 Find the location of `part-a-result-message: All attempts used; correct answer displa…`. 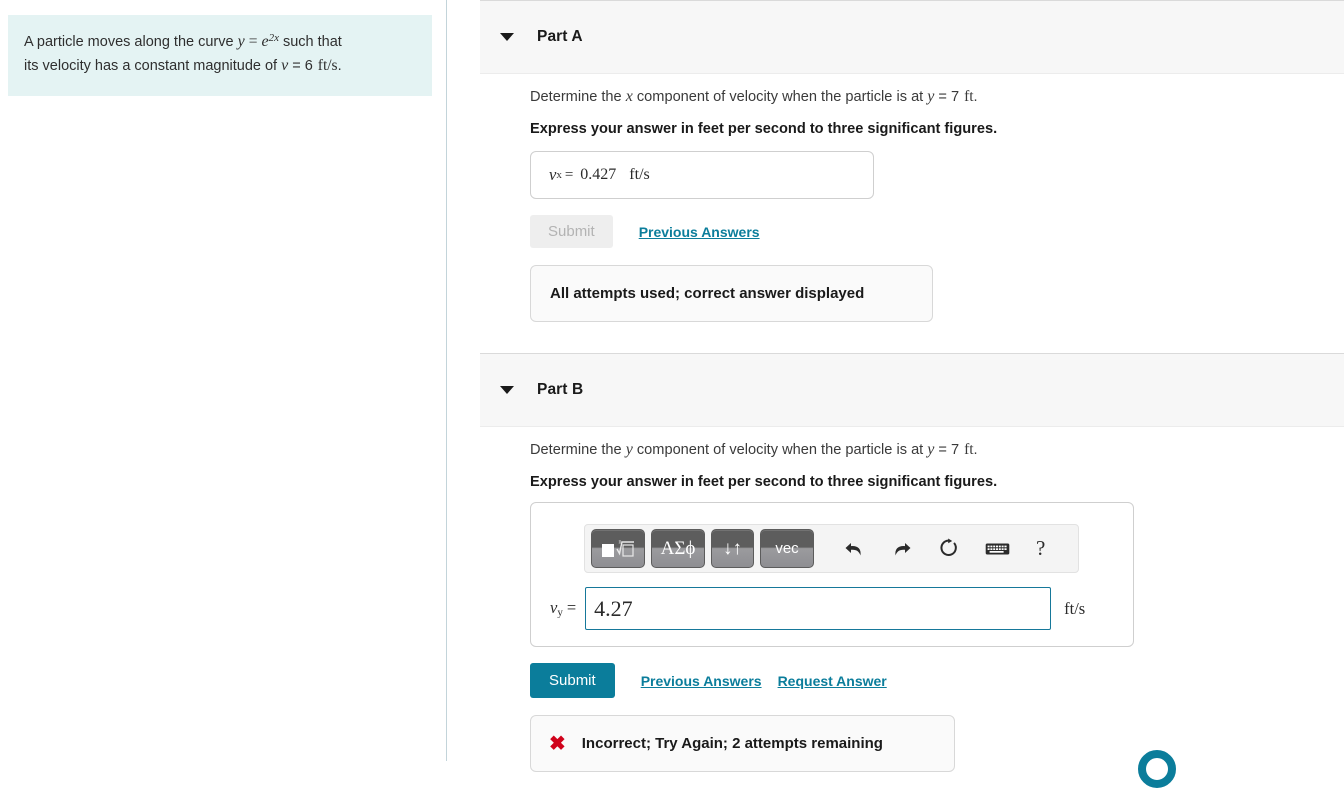

part-a-result-message: All attempts used; correct answer displa… is located at coordinates (731, 293).